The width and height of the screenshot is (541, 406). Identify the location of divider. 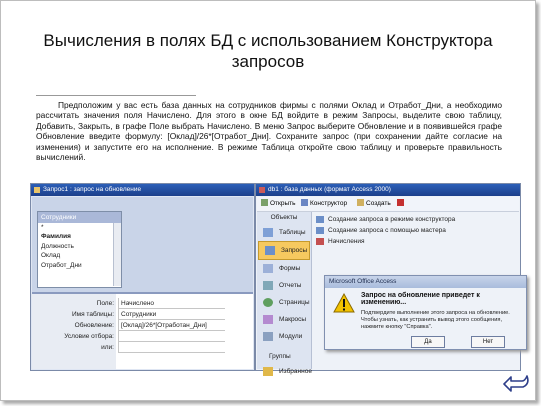
(116, 95).